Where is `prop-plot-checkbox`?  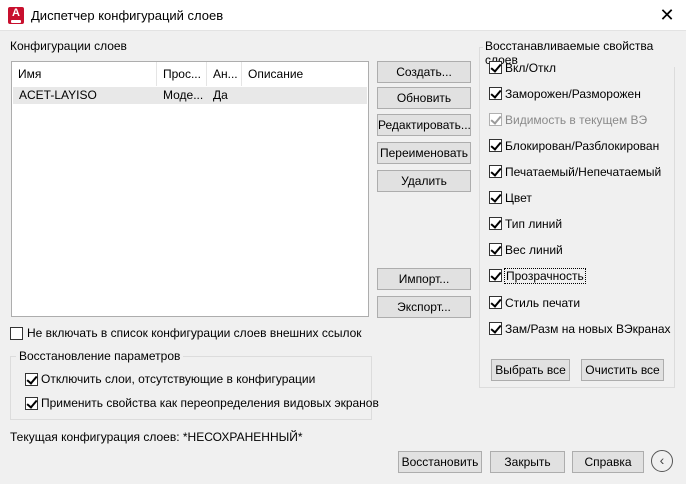
prop-plot-checkbox is located at coordinates (495, 171).